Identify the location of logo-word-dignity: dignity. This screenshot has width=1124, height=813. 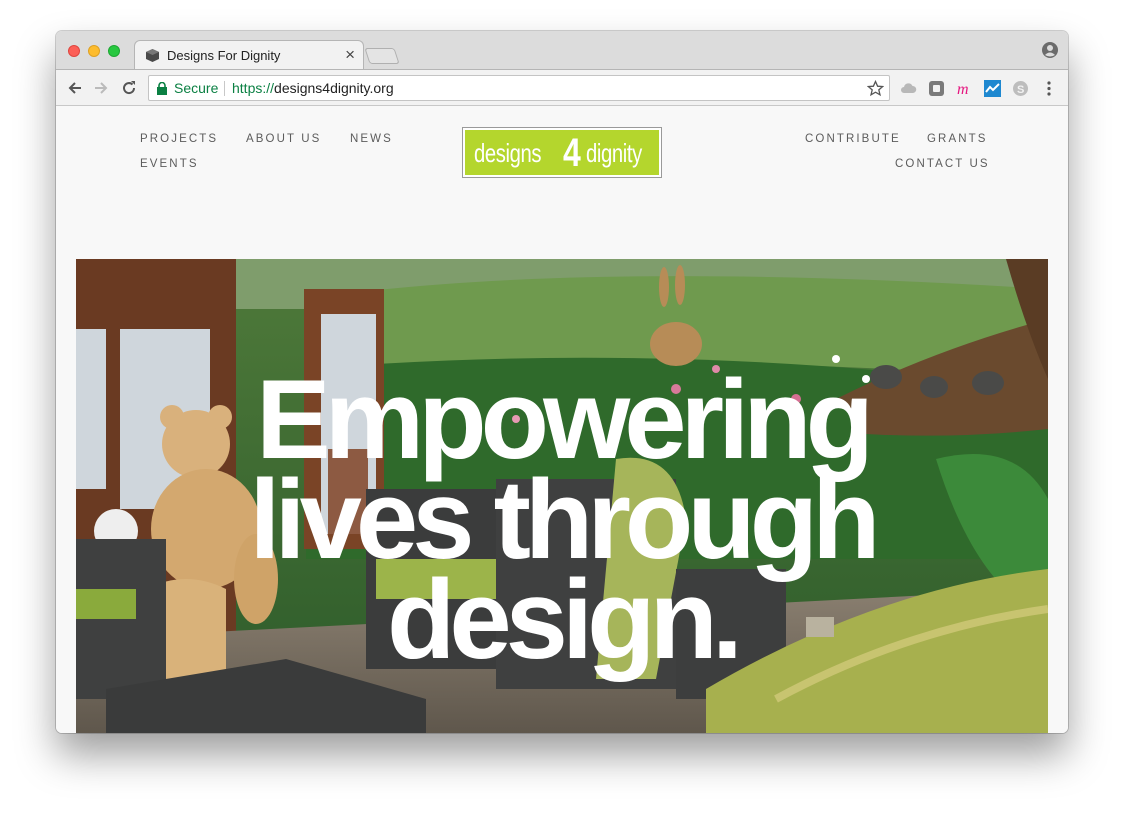
(614, 153).